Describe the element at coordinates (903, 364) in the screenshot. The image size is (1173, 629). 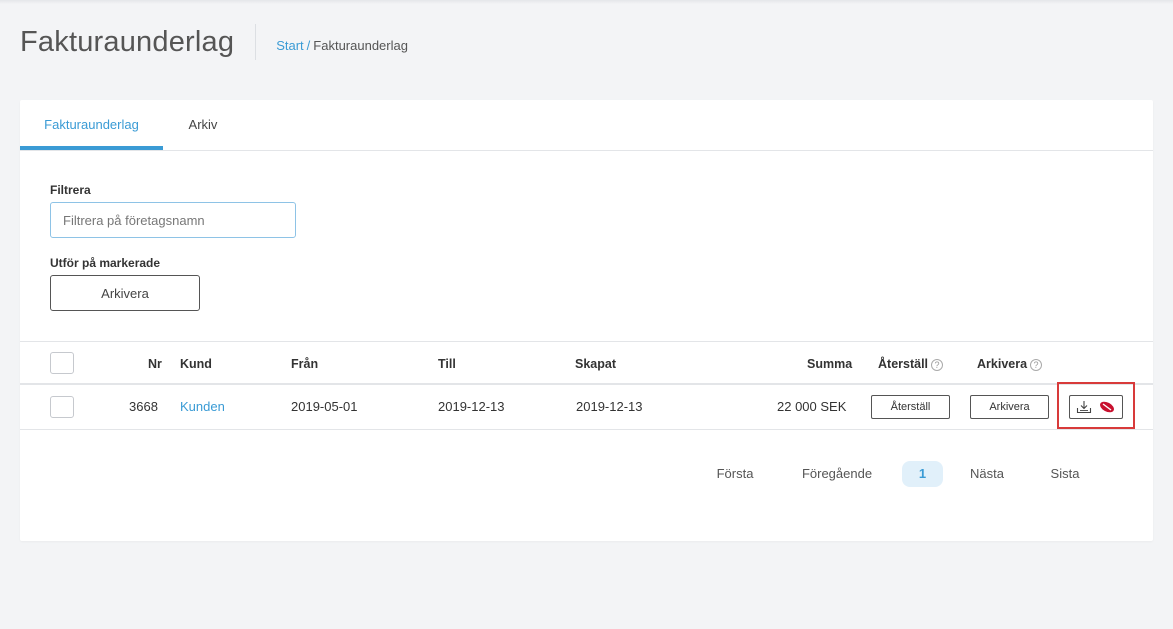
I see `column-header-aterstall-label: Återställ` at that location.